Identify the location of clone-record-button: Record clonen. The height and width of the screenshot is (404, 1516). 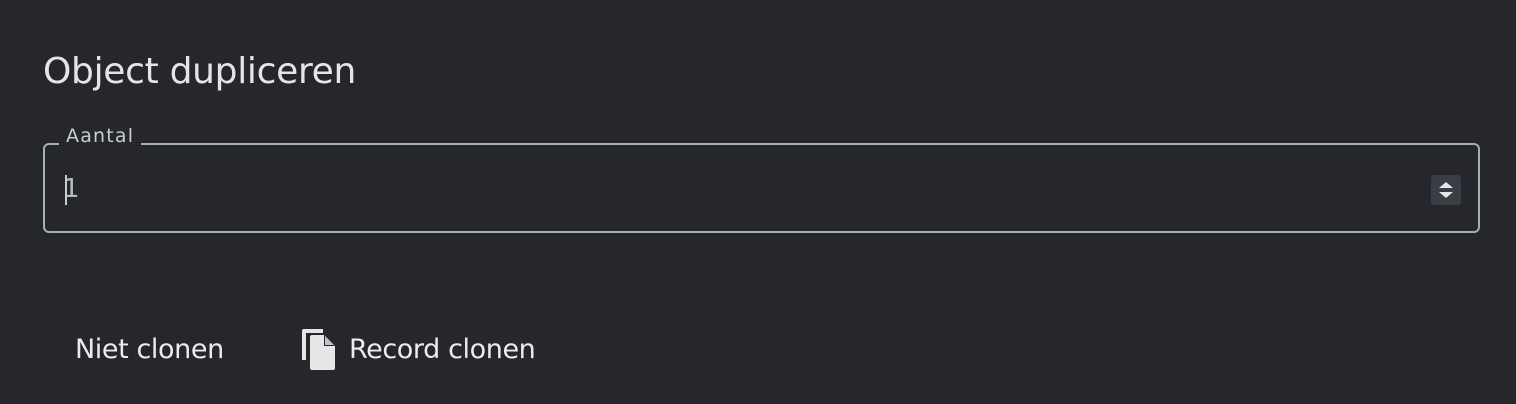
(417, 349).